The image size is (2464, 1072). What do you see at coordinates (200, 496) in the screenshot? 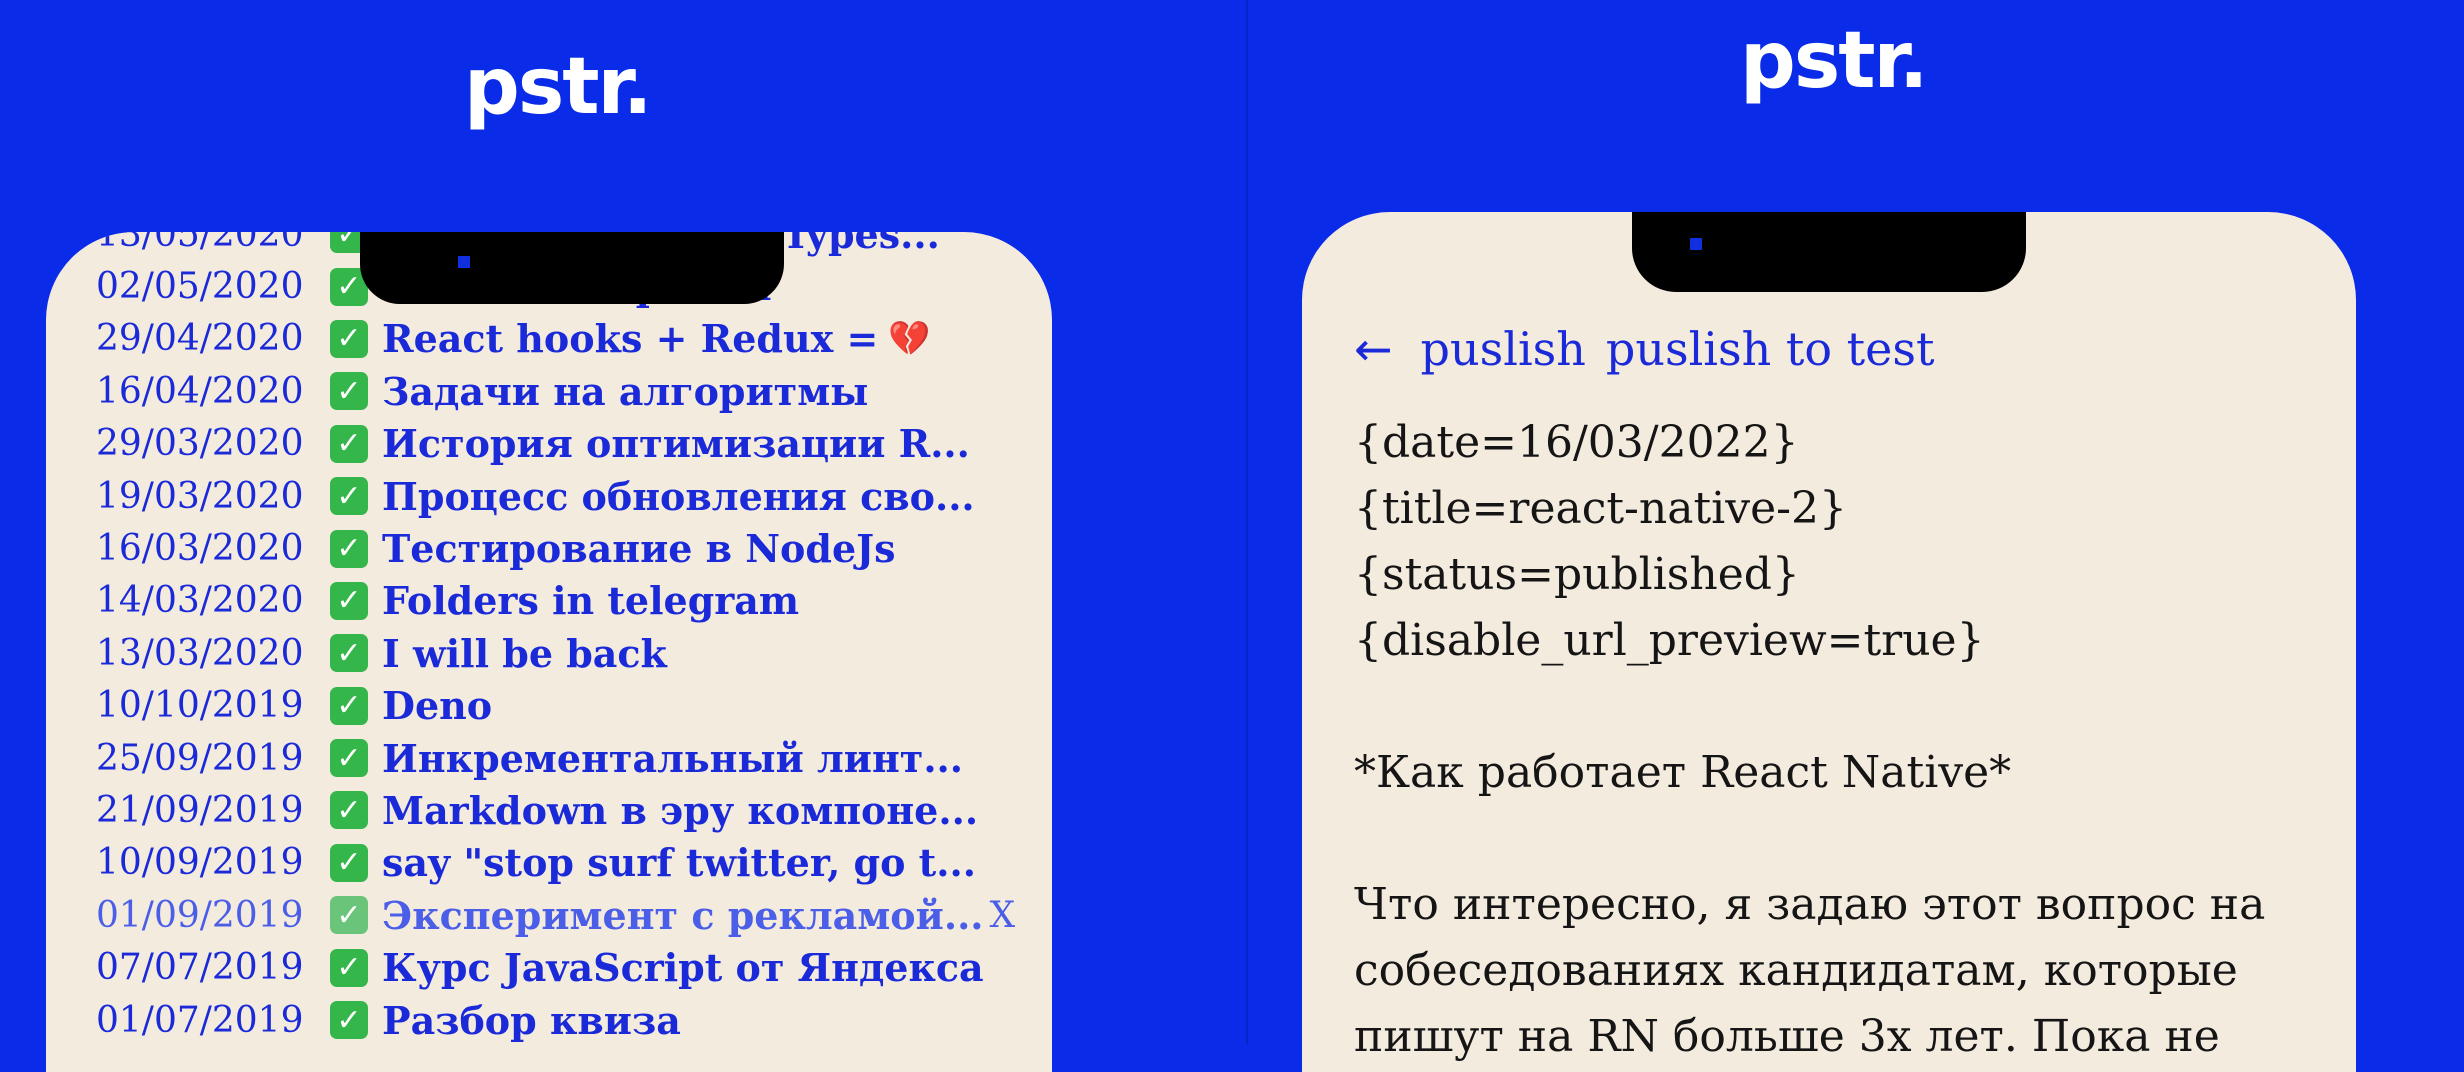
I see `post-date: 19/03/2020` at bounding box center [200, 496].